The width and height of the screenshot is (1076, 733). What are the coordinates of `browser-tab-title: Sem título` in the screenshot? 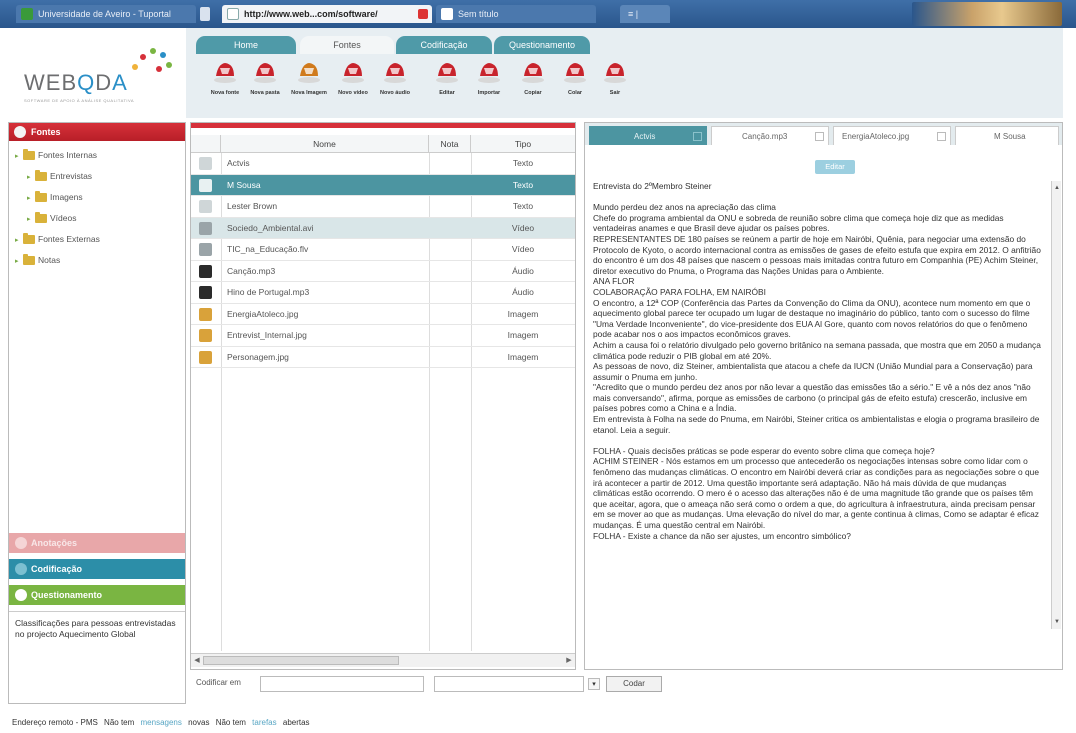 It's located at (478, 14).